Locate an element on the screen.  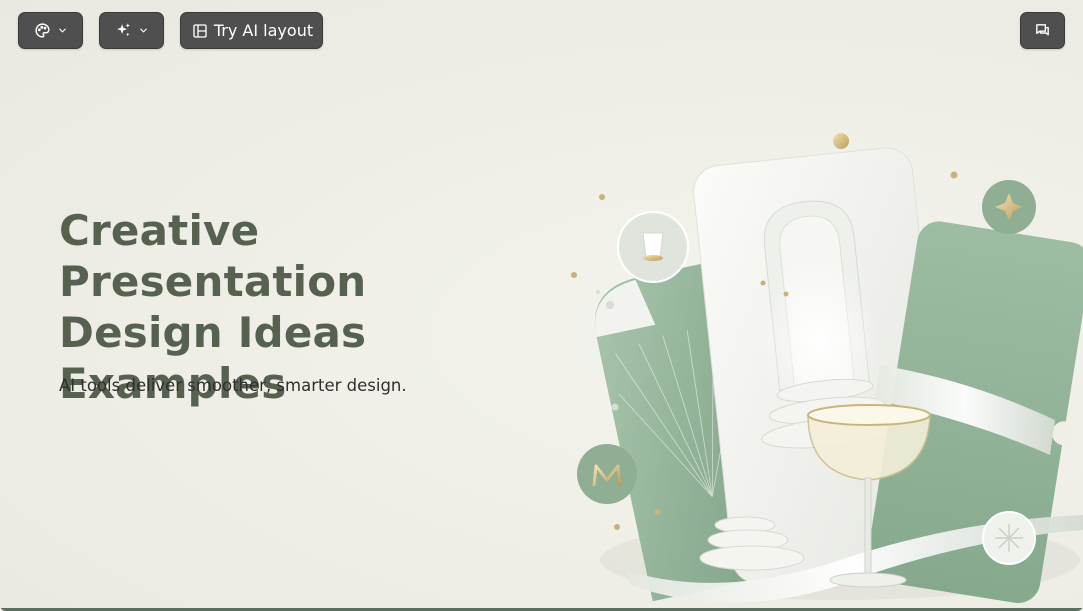
comment-icon is located at coordinates (1042, 30).